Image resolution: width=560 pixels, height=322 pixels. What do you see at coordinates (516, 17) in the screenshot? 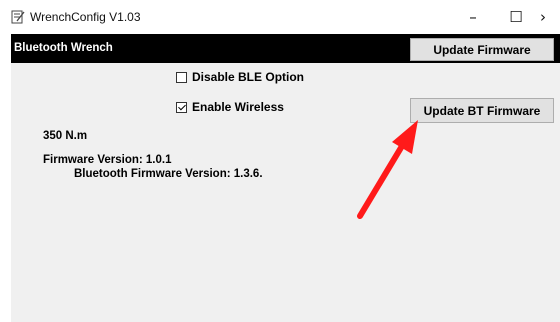
I see `maximize-button: ☐` at bounding box center [516, 17].